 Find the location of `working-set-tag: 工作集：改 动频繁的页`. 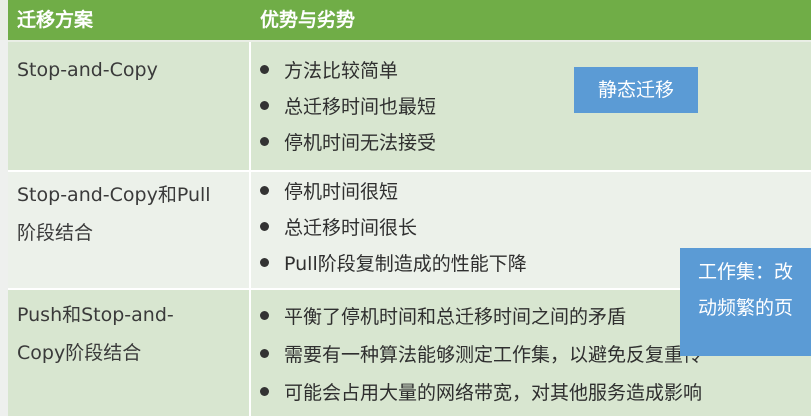

working-set-tag: 工作集：改 动频繁的页 is located at coordinates (745, 302).